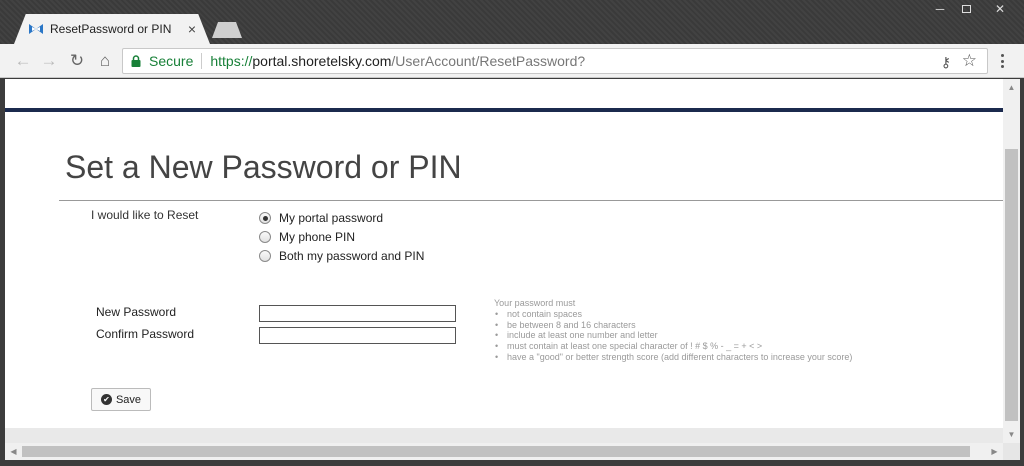  Describe the element at coordinates (969, 61) in the screenshot. I see `bookmark-star-icon: ☆` at that location.